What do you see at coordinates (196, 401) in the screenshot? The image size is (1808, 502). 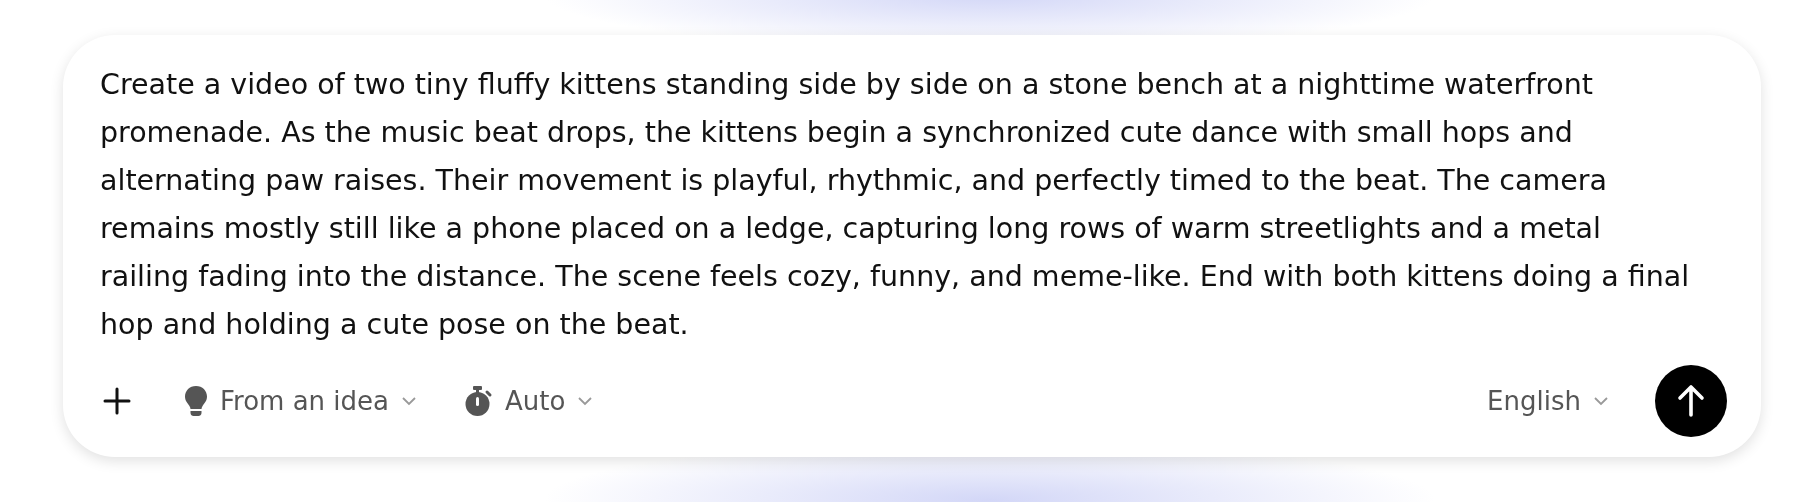 I see `lightbulb-icon` at bounding box center [196, 401].